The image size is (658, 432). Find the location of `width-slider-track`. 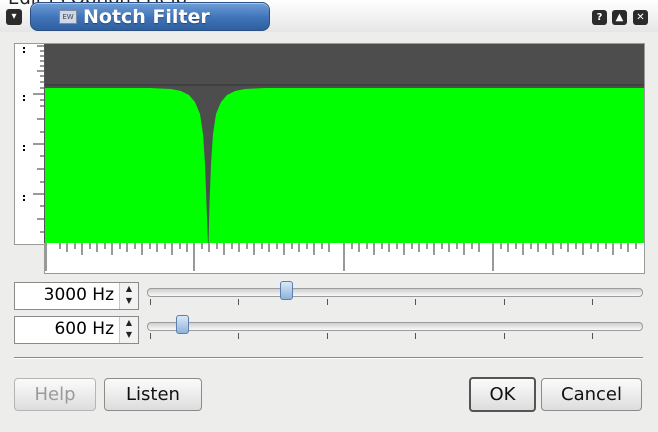

width-slider-track is located at coordinates (395, 326).